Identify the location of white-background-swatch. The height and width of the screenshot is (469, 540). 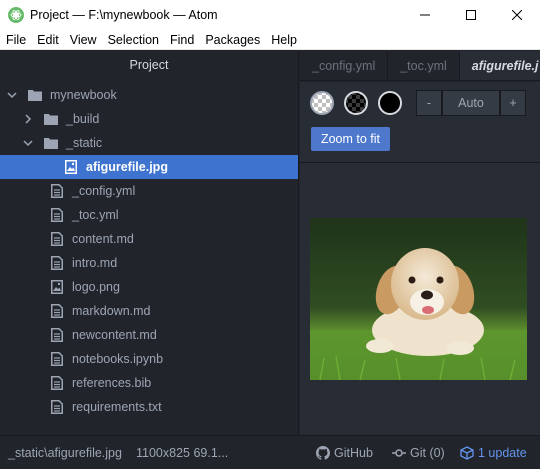
(322, 103).